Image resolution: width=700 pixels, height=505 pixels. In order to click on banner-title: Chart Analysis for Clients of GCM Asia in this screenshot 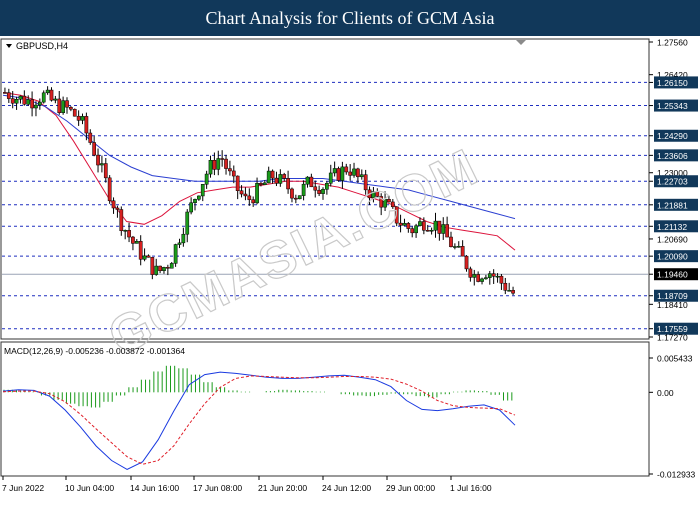, I will do `click(350, 18)`.